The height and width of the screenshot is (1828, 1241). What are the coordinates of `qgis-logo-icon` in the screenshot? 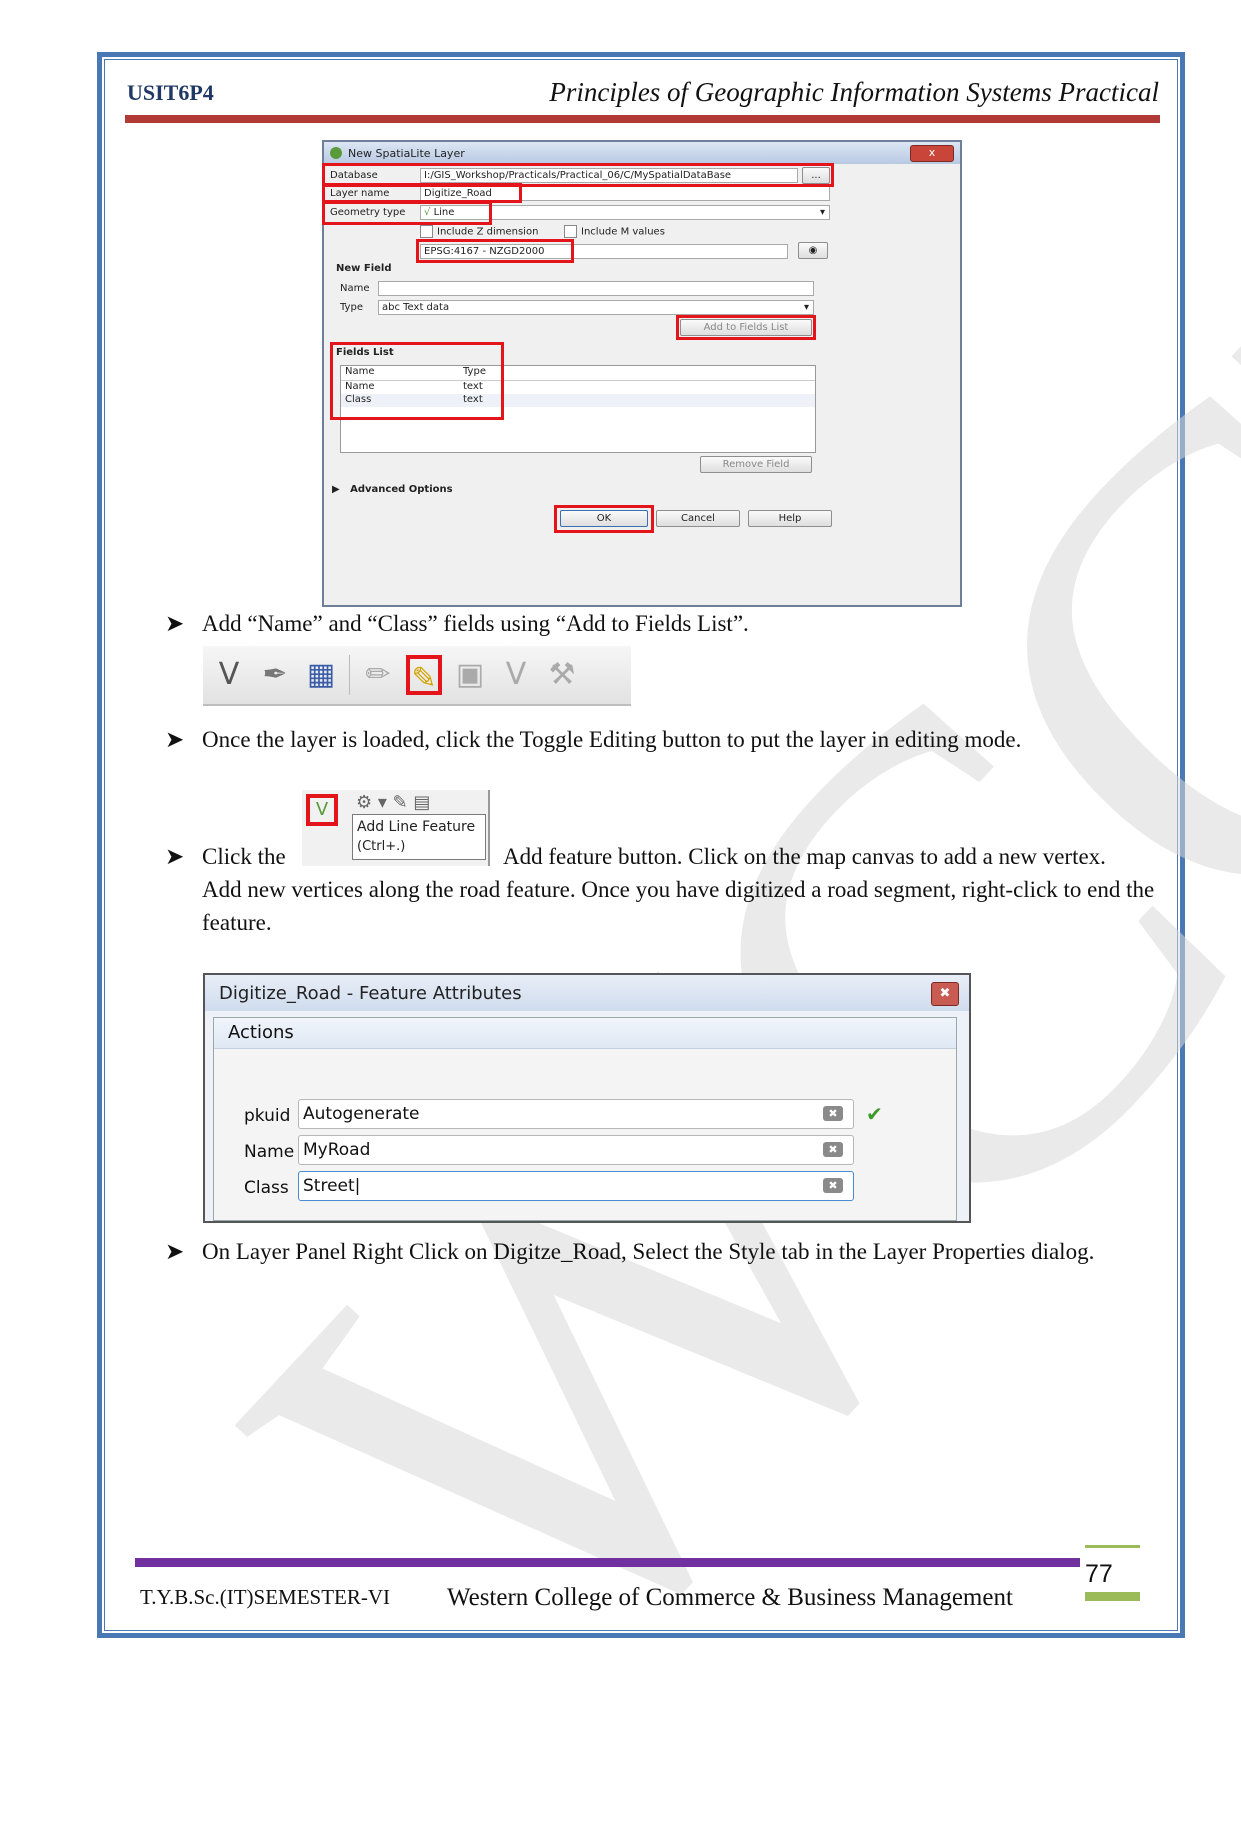 It's located at (336, 153).